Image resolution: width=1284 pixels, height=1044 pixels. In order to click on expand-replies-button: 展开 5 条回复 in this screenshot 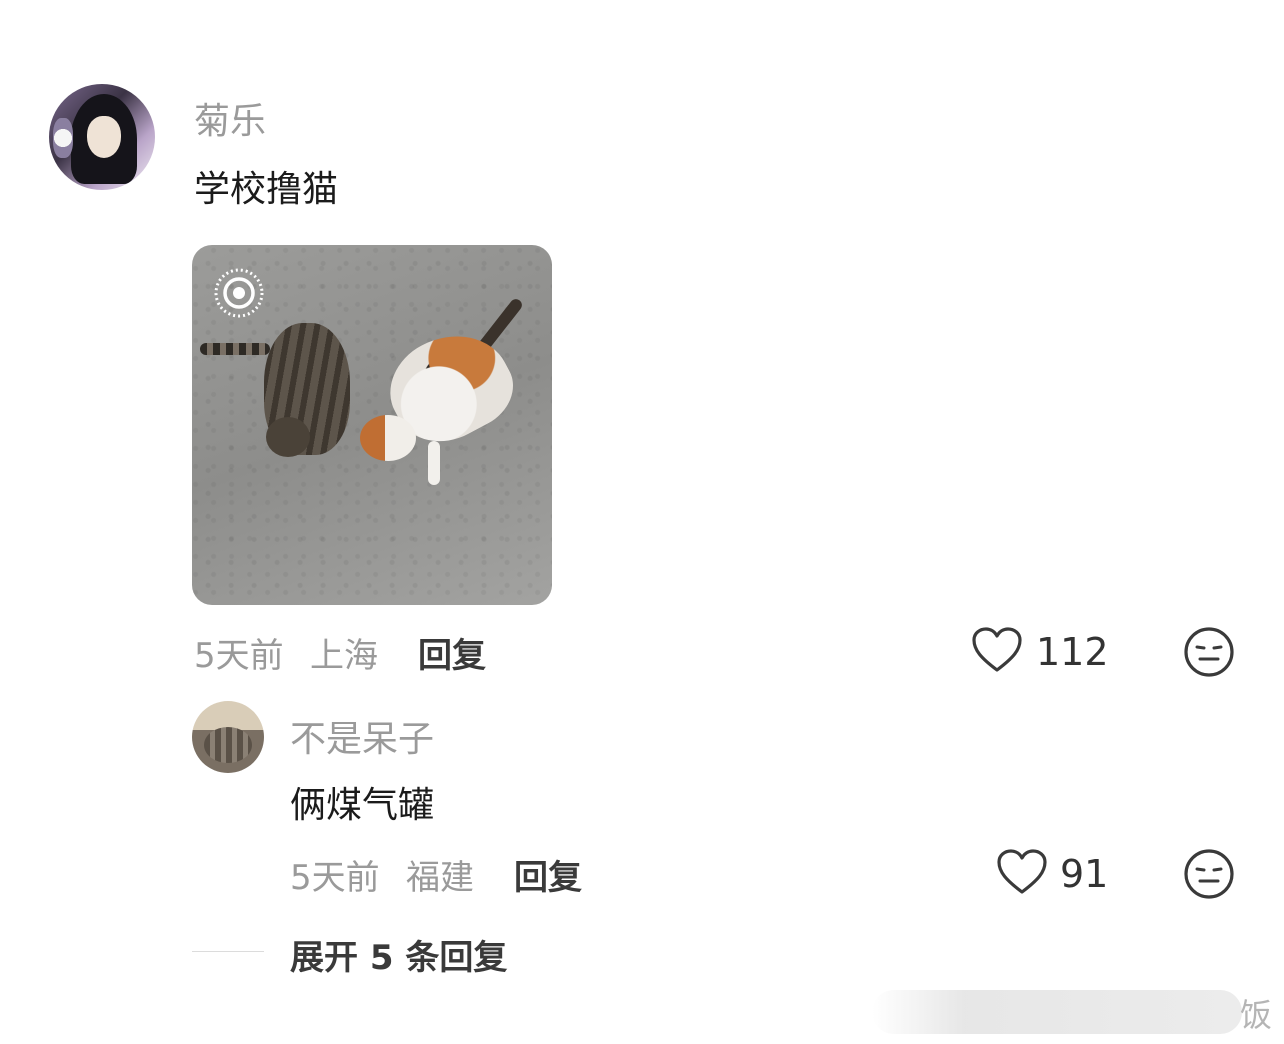, I will do `click(398, 954)`.